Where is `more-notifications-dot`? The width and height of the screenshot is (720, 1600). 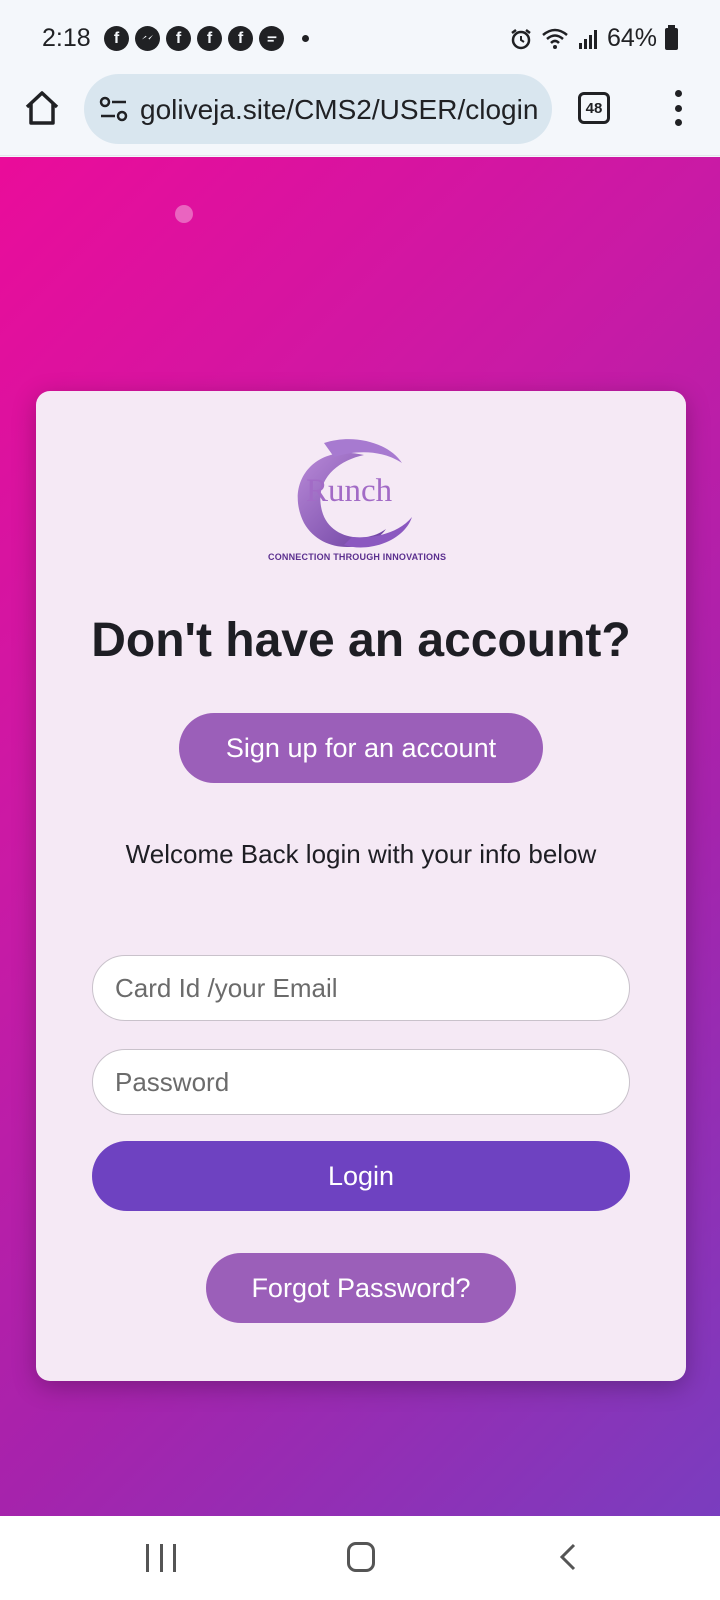 more-notifications-dot is located at coordinates (305, 38).